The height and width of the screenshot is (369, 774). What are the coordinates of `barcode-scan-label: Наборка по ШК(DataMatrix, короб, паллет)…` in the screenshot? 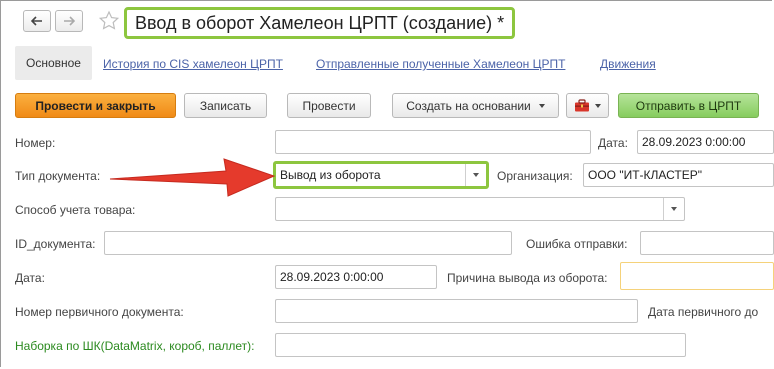 It's located at (135, 346).